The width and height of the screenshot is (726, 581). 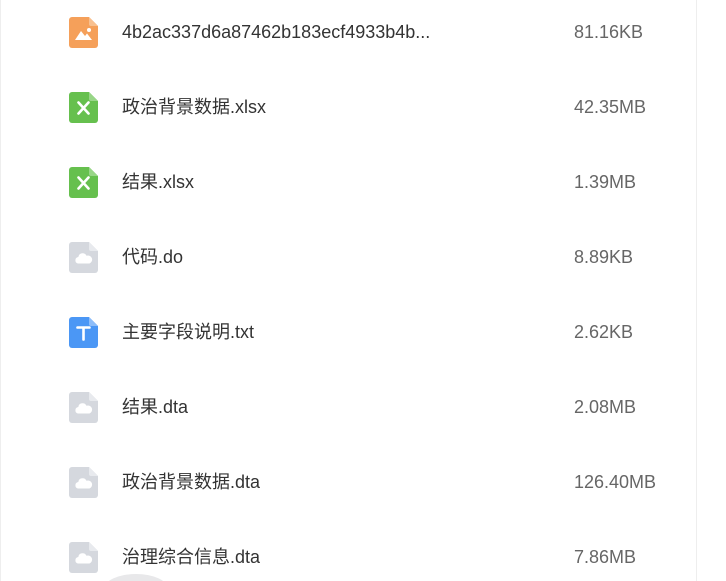 What do you see at coordinates (191, 482) in the screenshot?
I see `file-name: 政治背景数据.dta` at bounding box center [191, 482].